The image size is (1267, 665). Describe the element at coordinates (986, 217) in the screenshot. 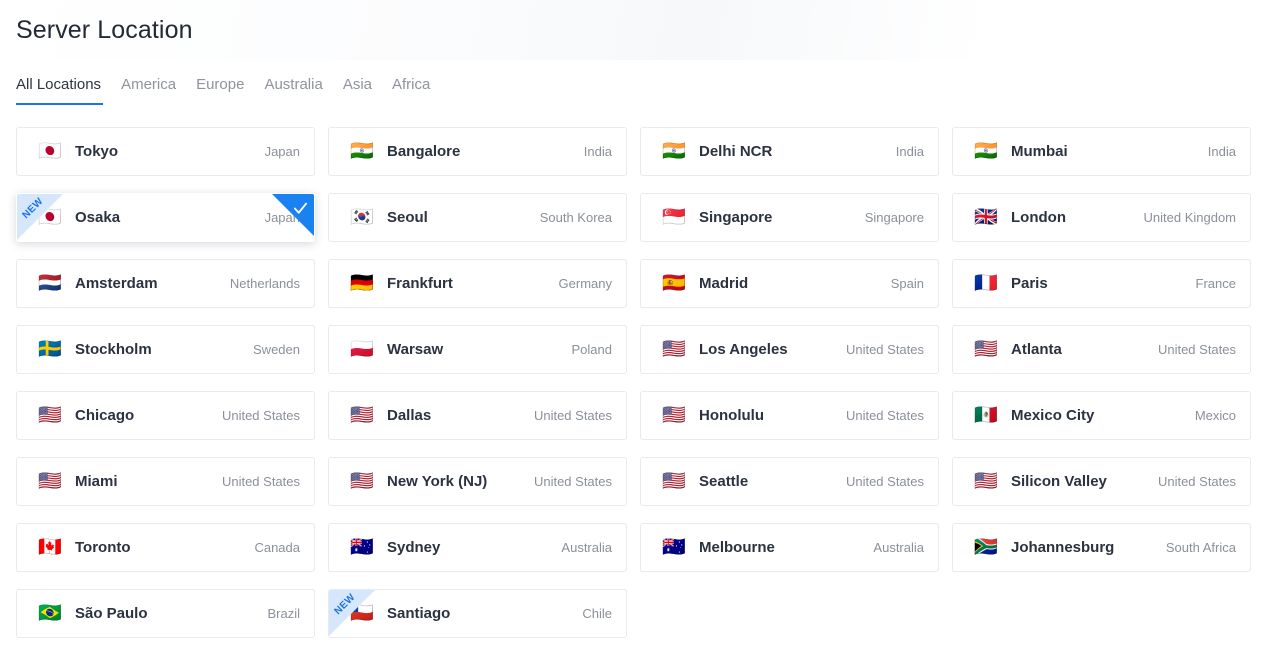

I see `flag-united-kingdom-icon: 🇬🇧` at that location.